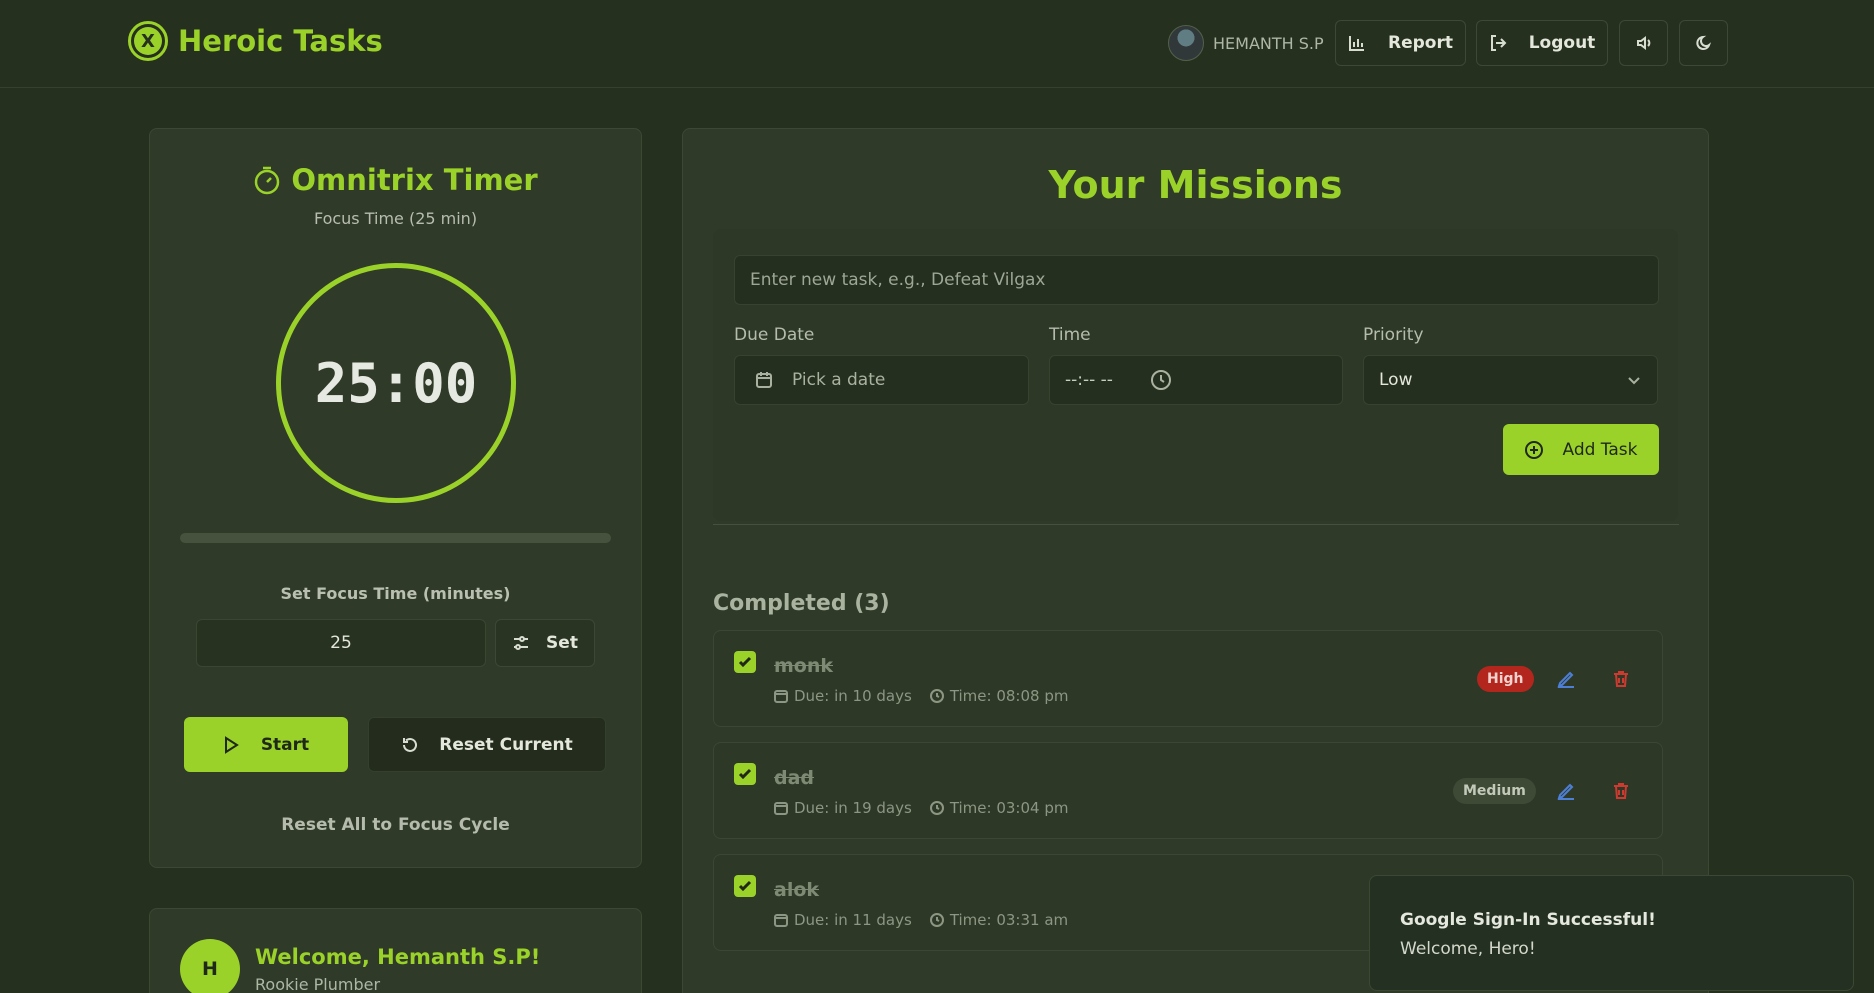 This screenshot has height=993, width=1874. What do you see at coordinates (1468, 949) in the screenshot?
I see `toast-message: Welcome, Hero!` at bounding box center [1468, 949].